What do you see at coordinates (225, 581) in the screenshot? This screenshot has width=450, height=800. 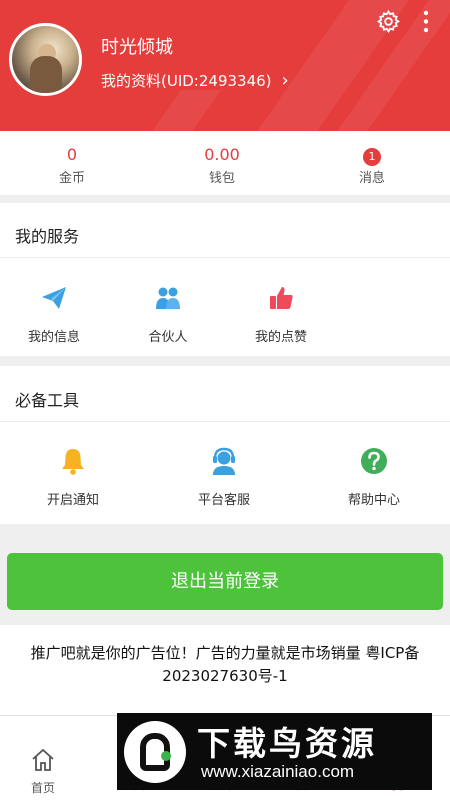 I see `logout-button: 退出当前登录` at bounding box center [225, 581].